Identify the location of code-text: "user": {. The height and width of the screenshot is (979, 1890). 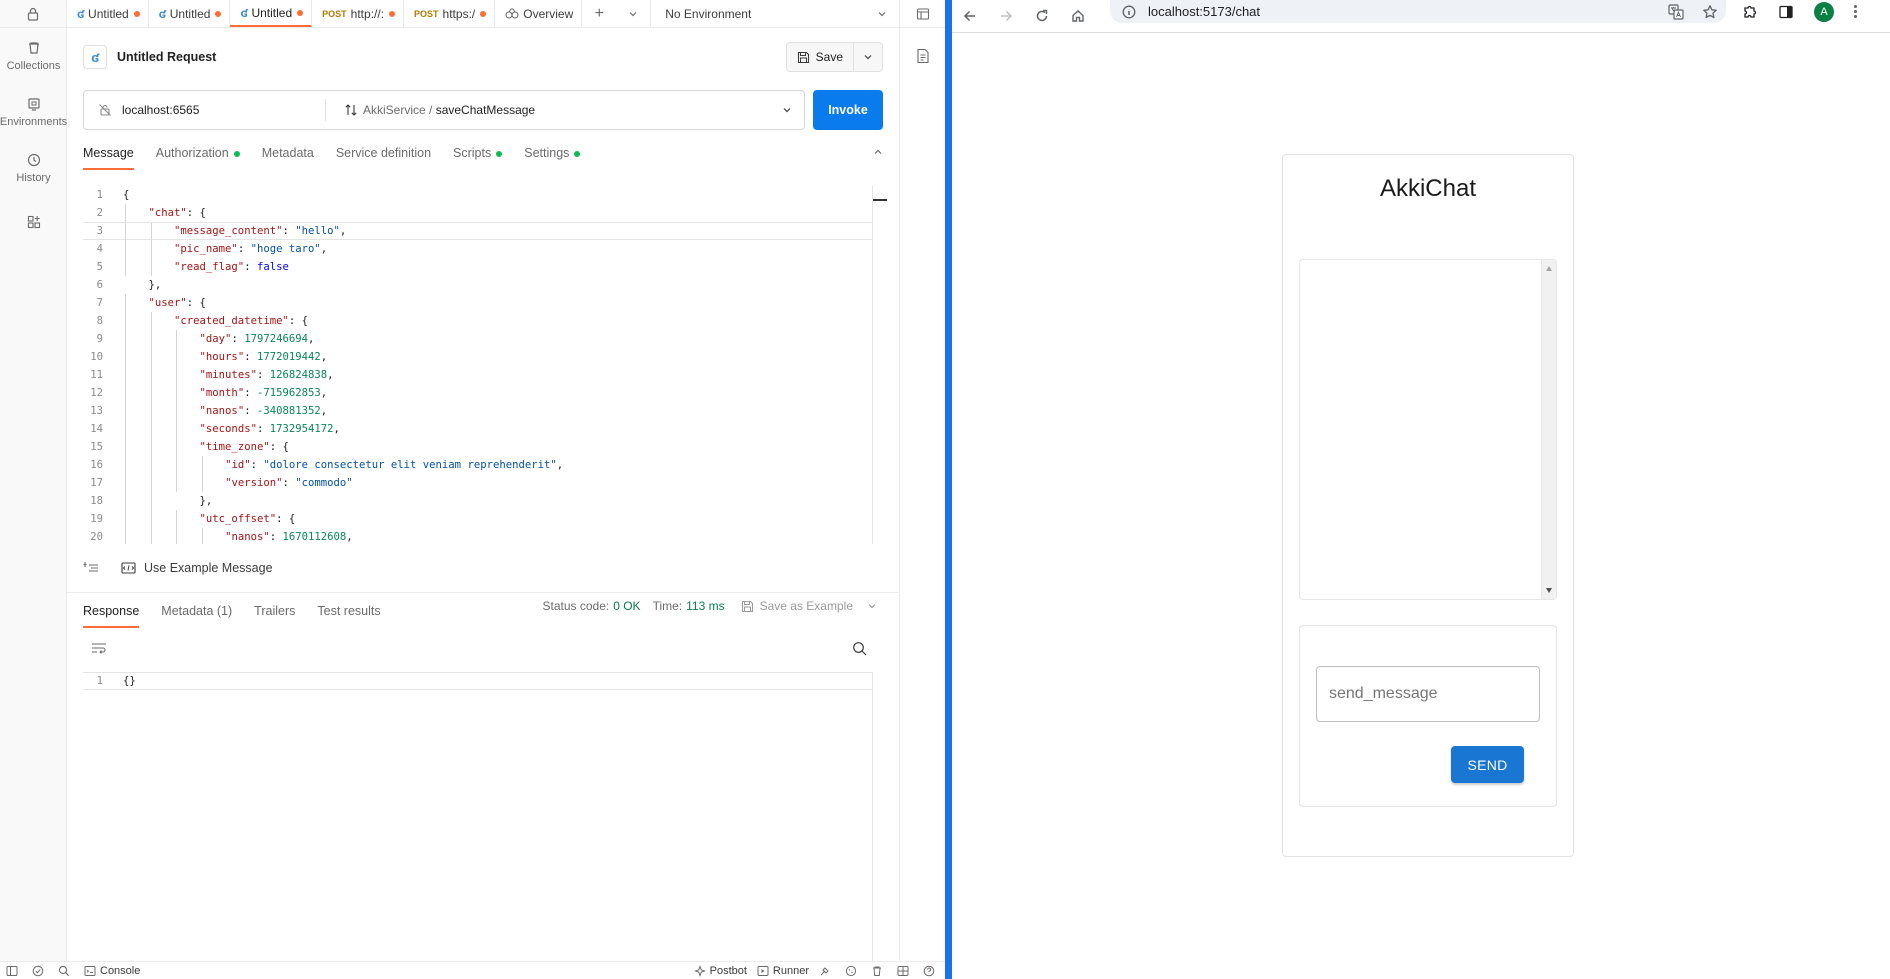
(177, 303).